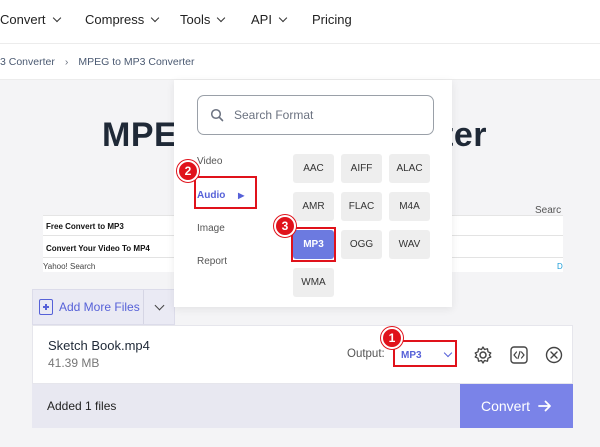 Image resolution: width=600 pixels, height=447 pixels. What do you see at coordinates (409, 244) in the screenshot?
I see `format-wav: WAV` at bounding box center [409, 244].